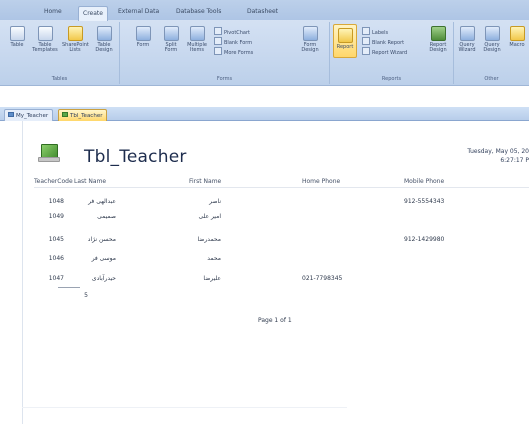 The height and width of the screenshot is (424, 529). What do you see at coordinates (438, 47) in the screenshot?
I see `report-design-label: Report Design` at bounding box center [438, 47].